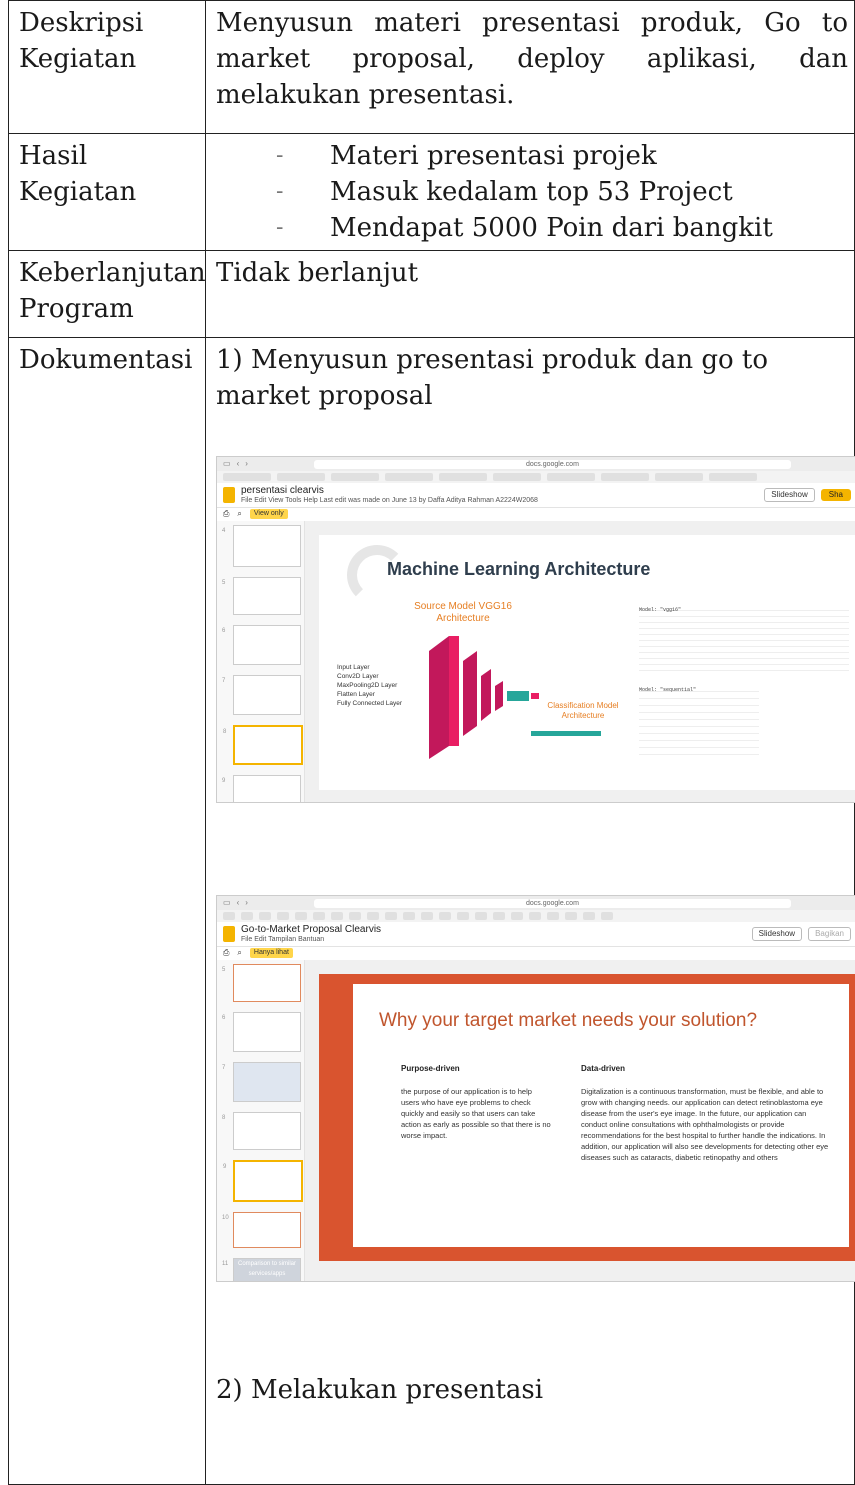  What do you see at coordinates (744, 640) in the screenshot?
I see `model-summary-vgg16: Model: "vgg16"` at bounding box center [744, 640].